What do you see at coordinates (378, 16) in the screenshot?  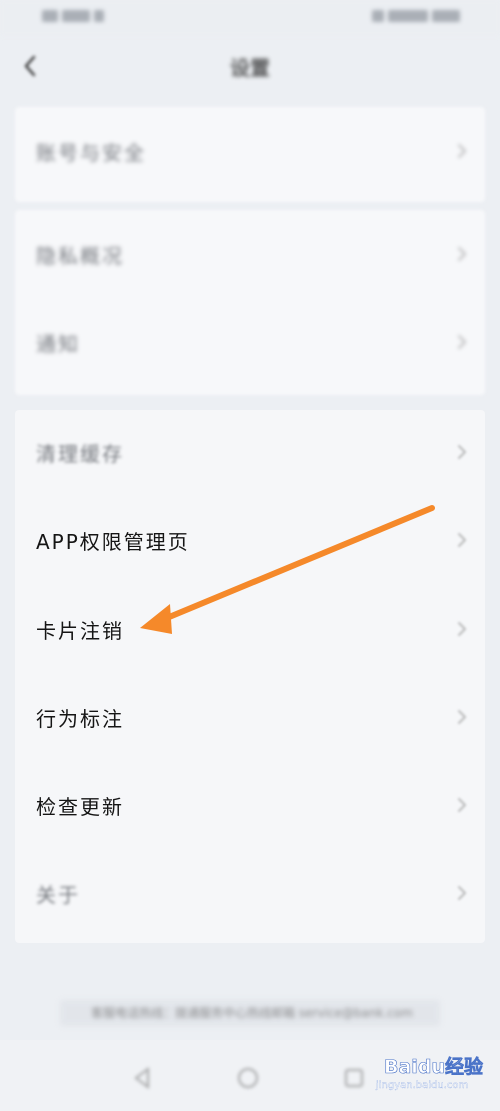 I see `alarm-icon` at bounding box center [378, 16].